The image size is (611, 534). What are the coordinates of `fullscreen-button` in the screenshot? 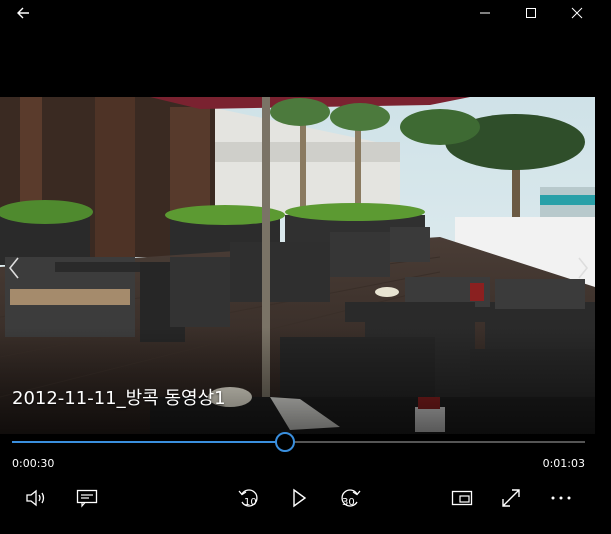 It's located at (511, 498).